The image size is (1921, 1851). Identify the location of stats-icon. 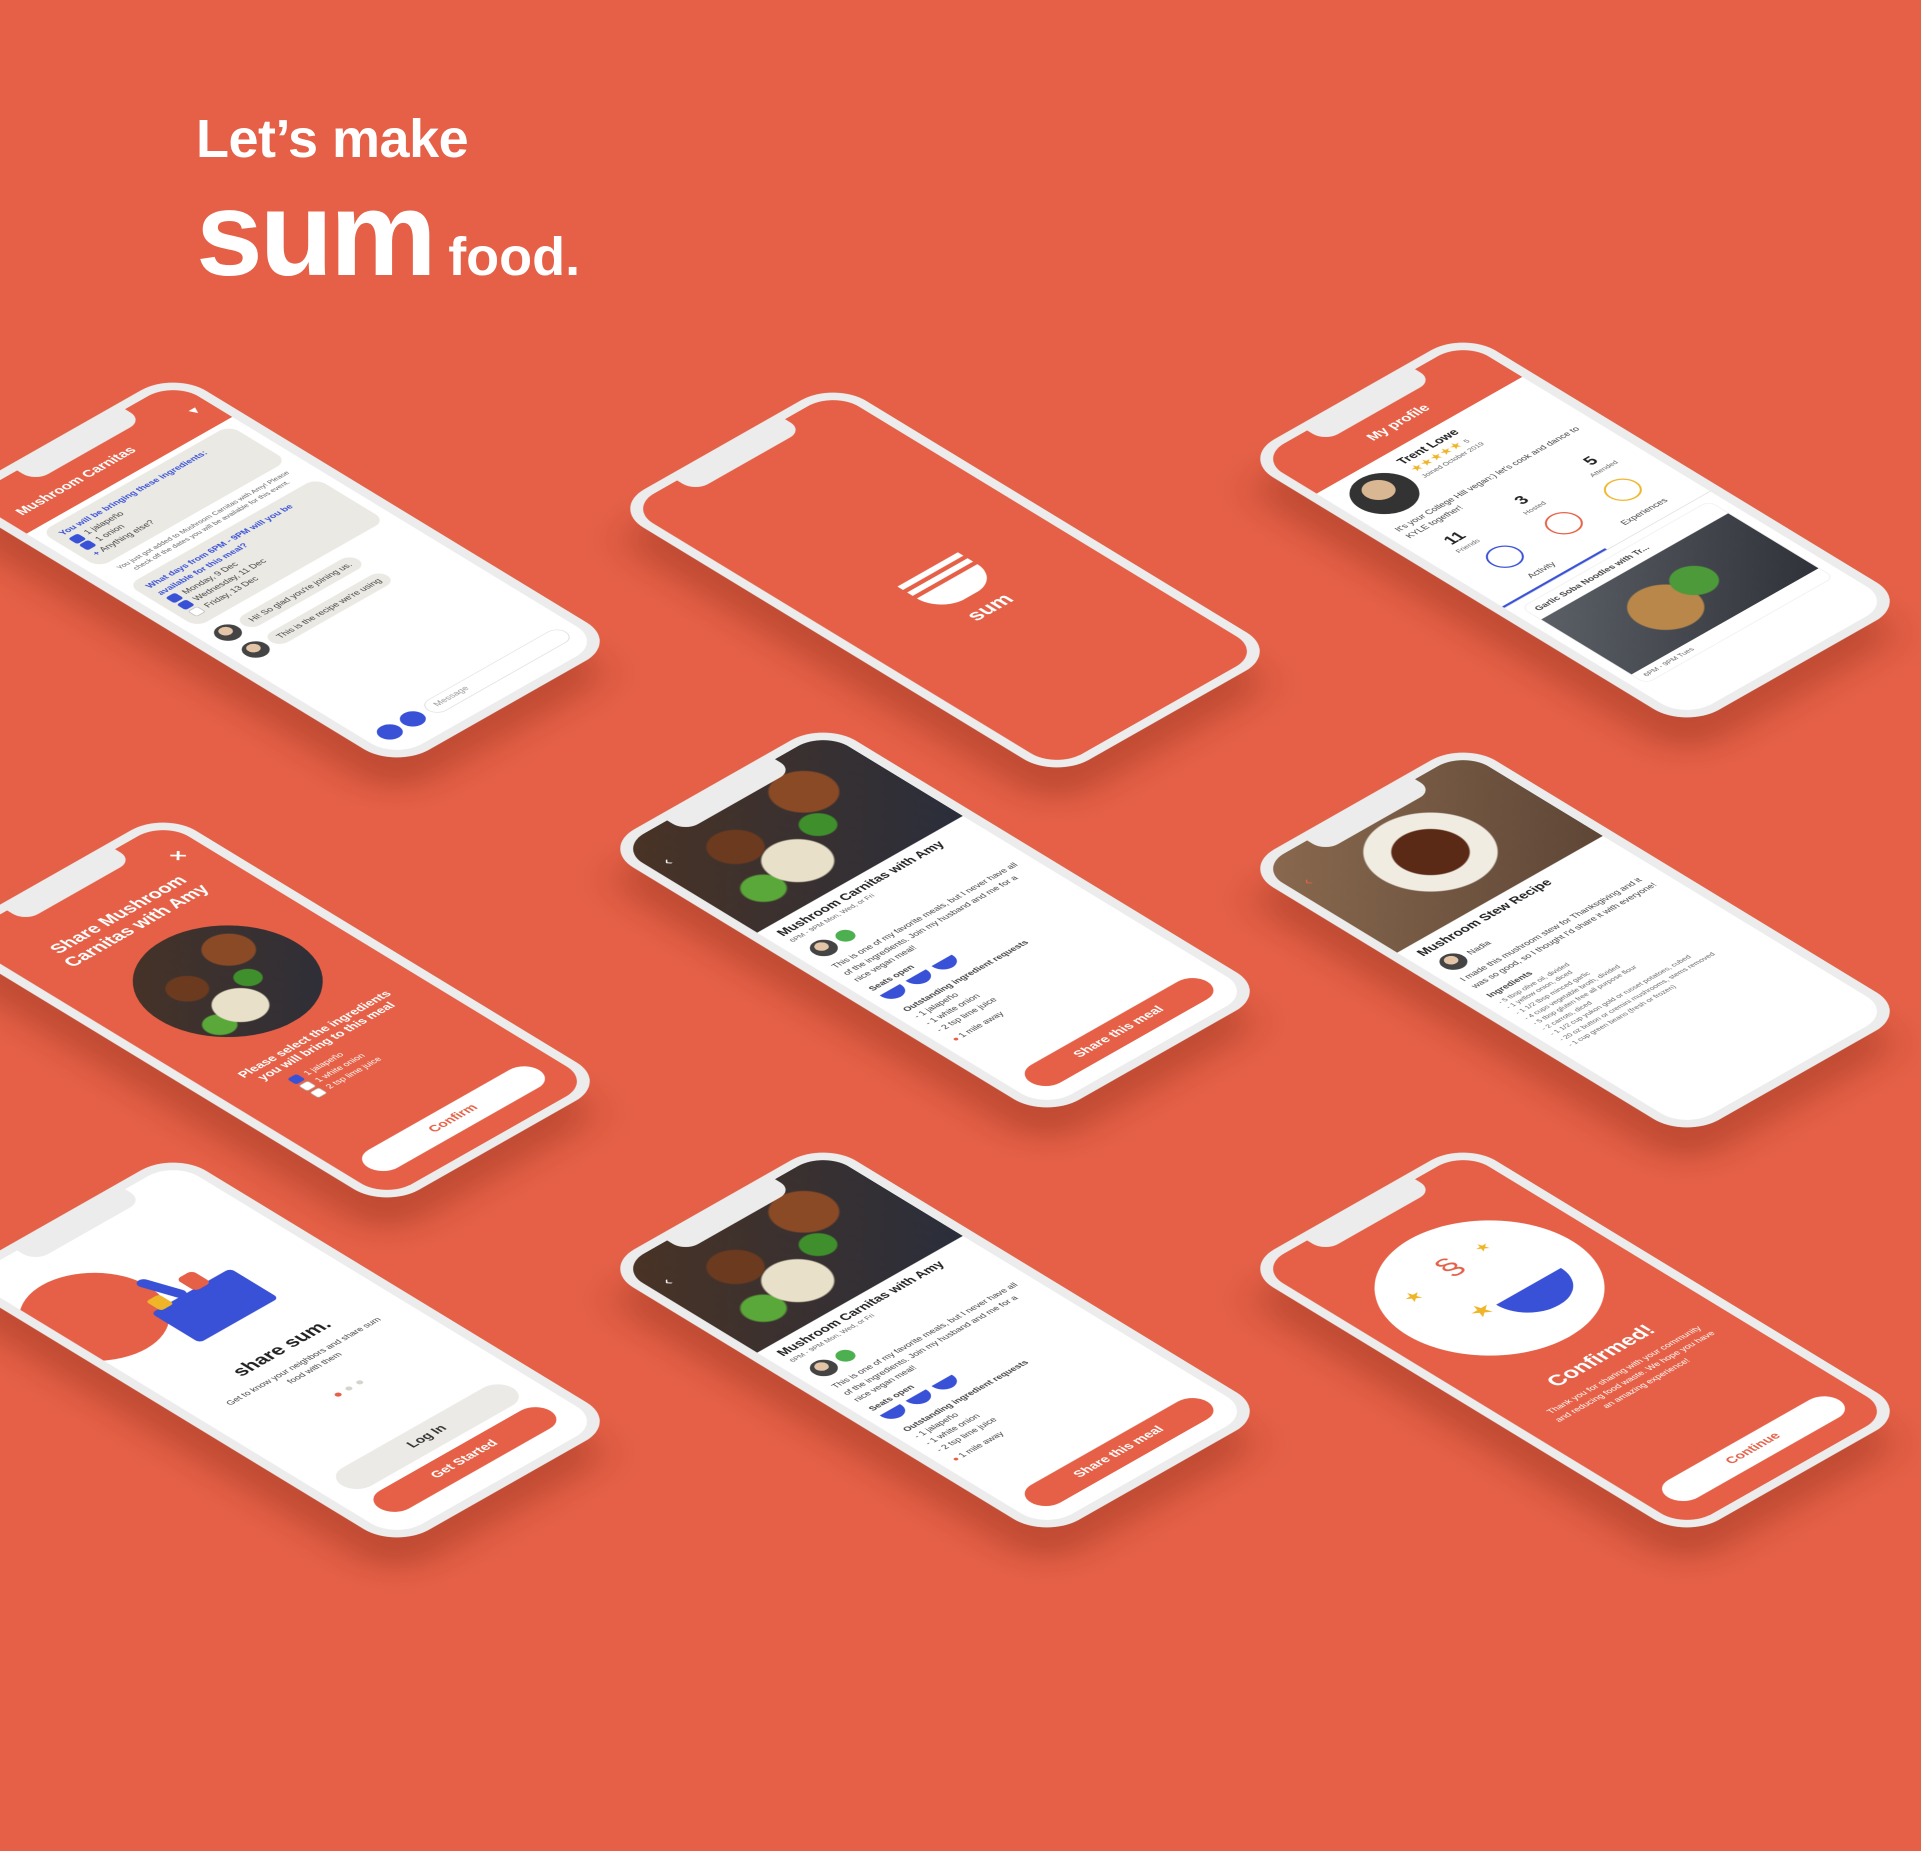
(390, 732).